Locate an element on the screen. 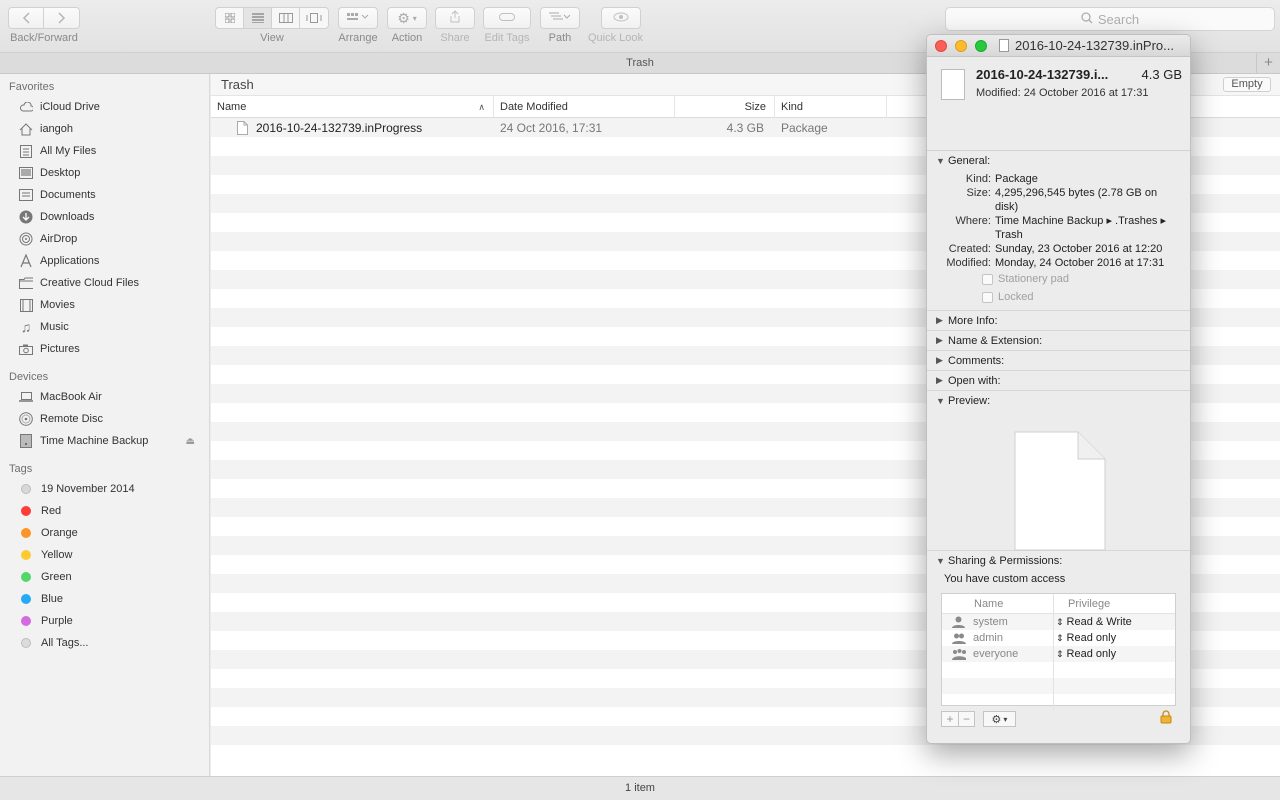 Image resolution: width=1280 pixels, height=800 pixels. minimize-window-button is located at coordinates (961, 45).